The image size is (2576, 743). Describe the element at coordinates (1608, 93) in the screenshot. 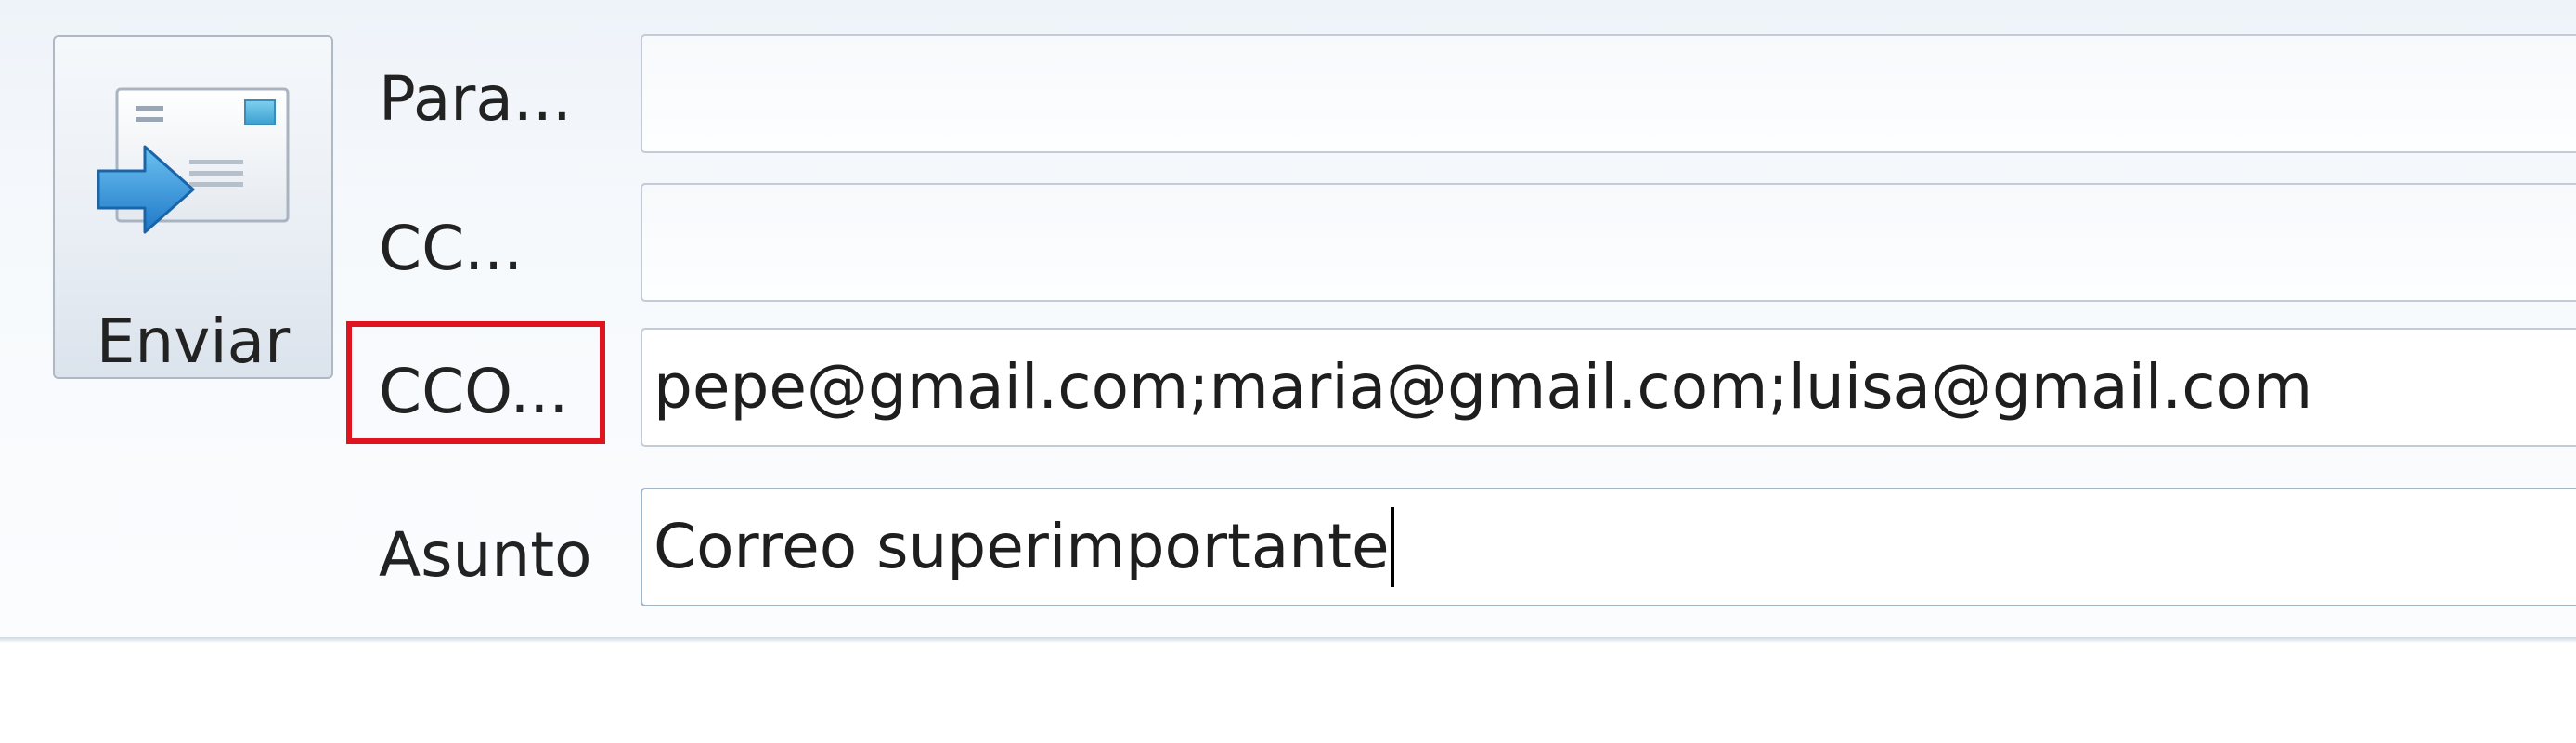

I see `to-field` at that location.